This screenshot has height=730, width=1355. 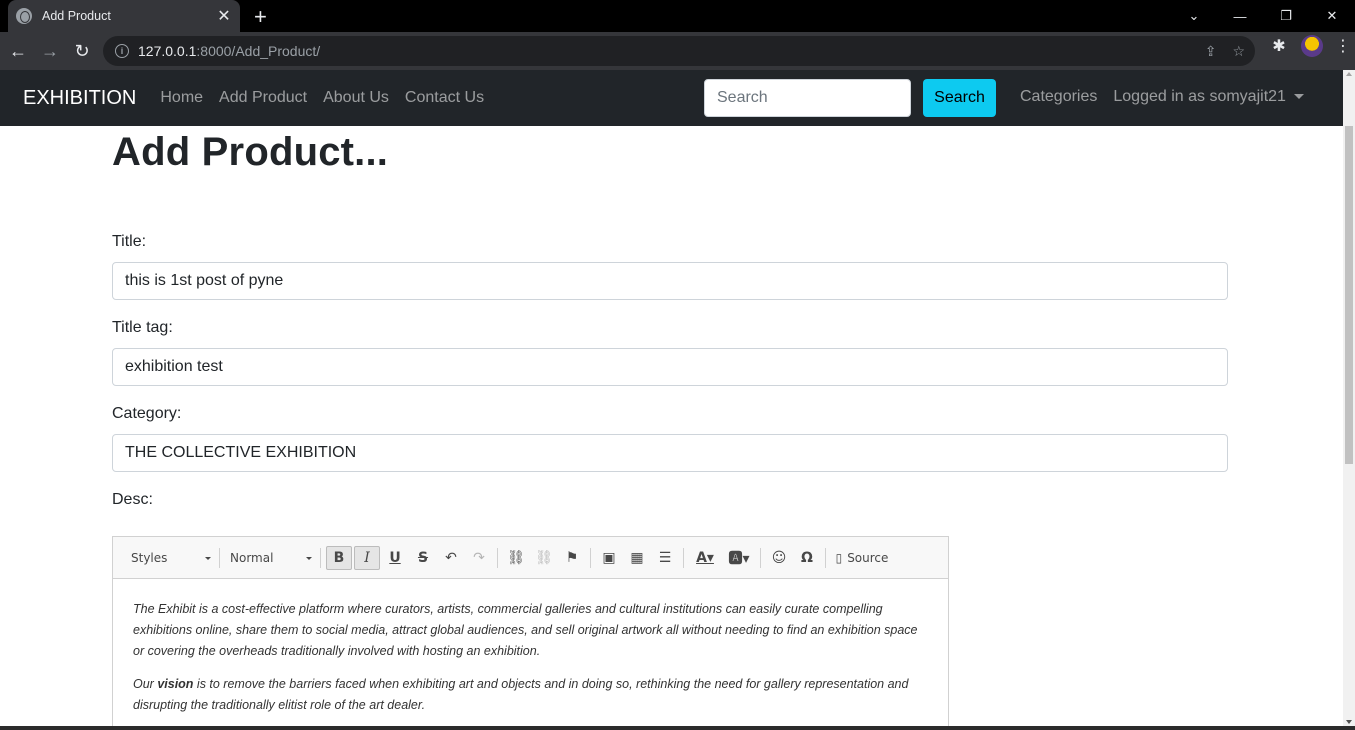 I want to click on bookmark-star-icon: ☆, so click(x=1238, y=51).